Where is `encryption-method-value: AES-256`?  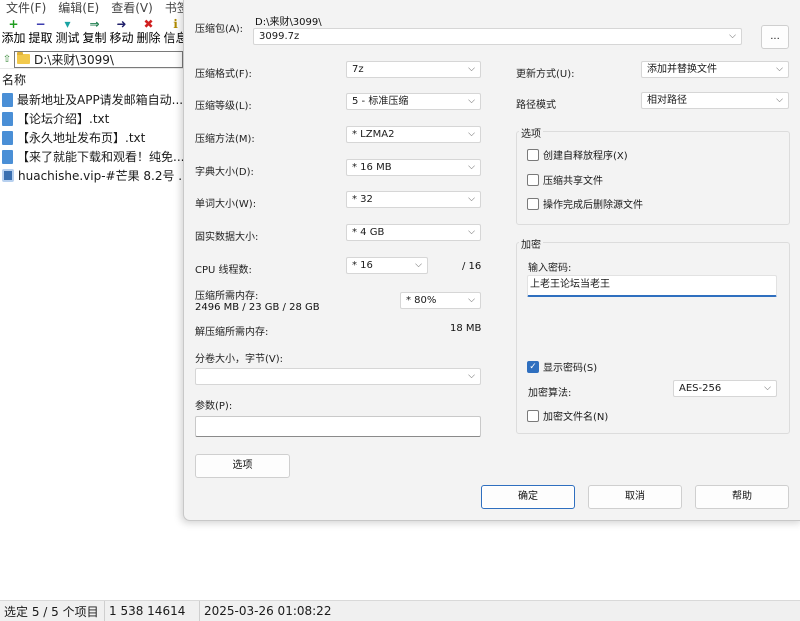
encryption-method-value: AES-256 is located at coordinates (700, 388).